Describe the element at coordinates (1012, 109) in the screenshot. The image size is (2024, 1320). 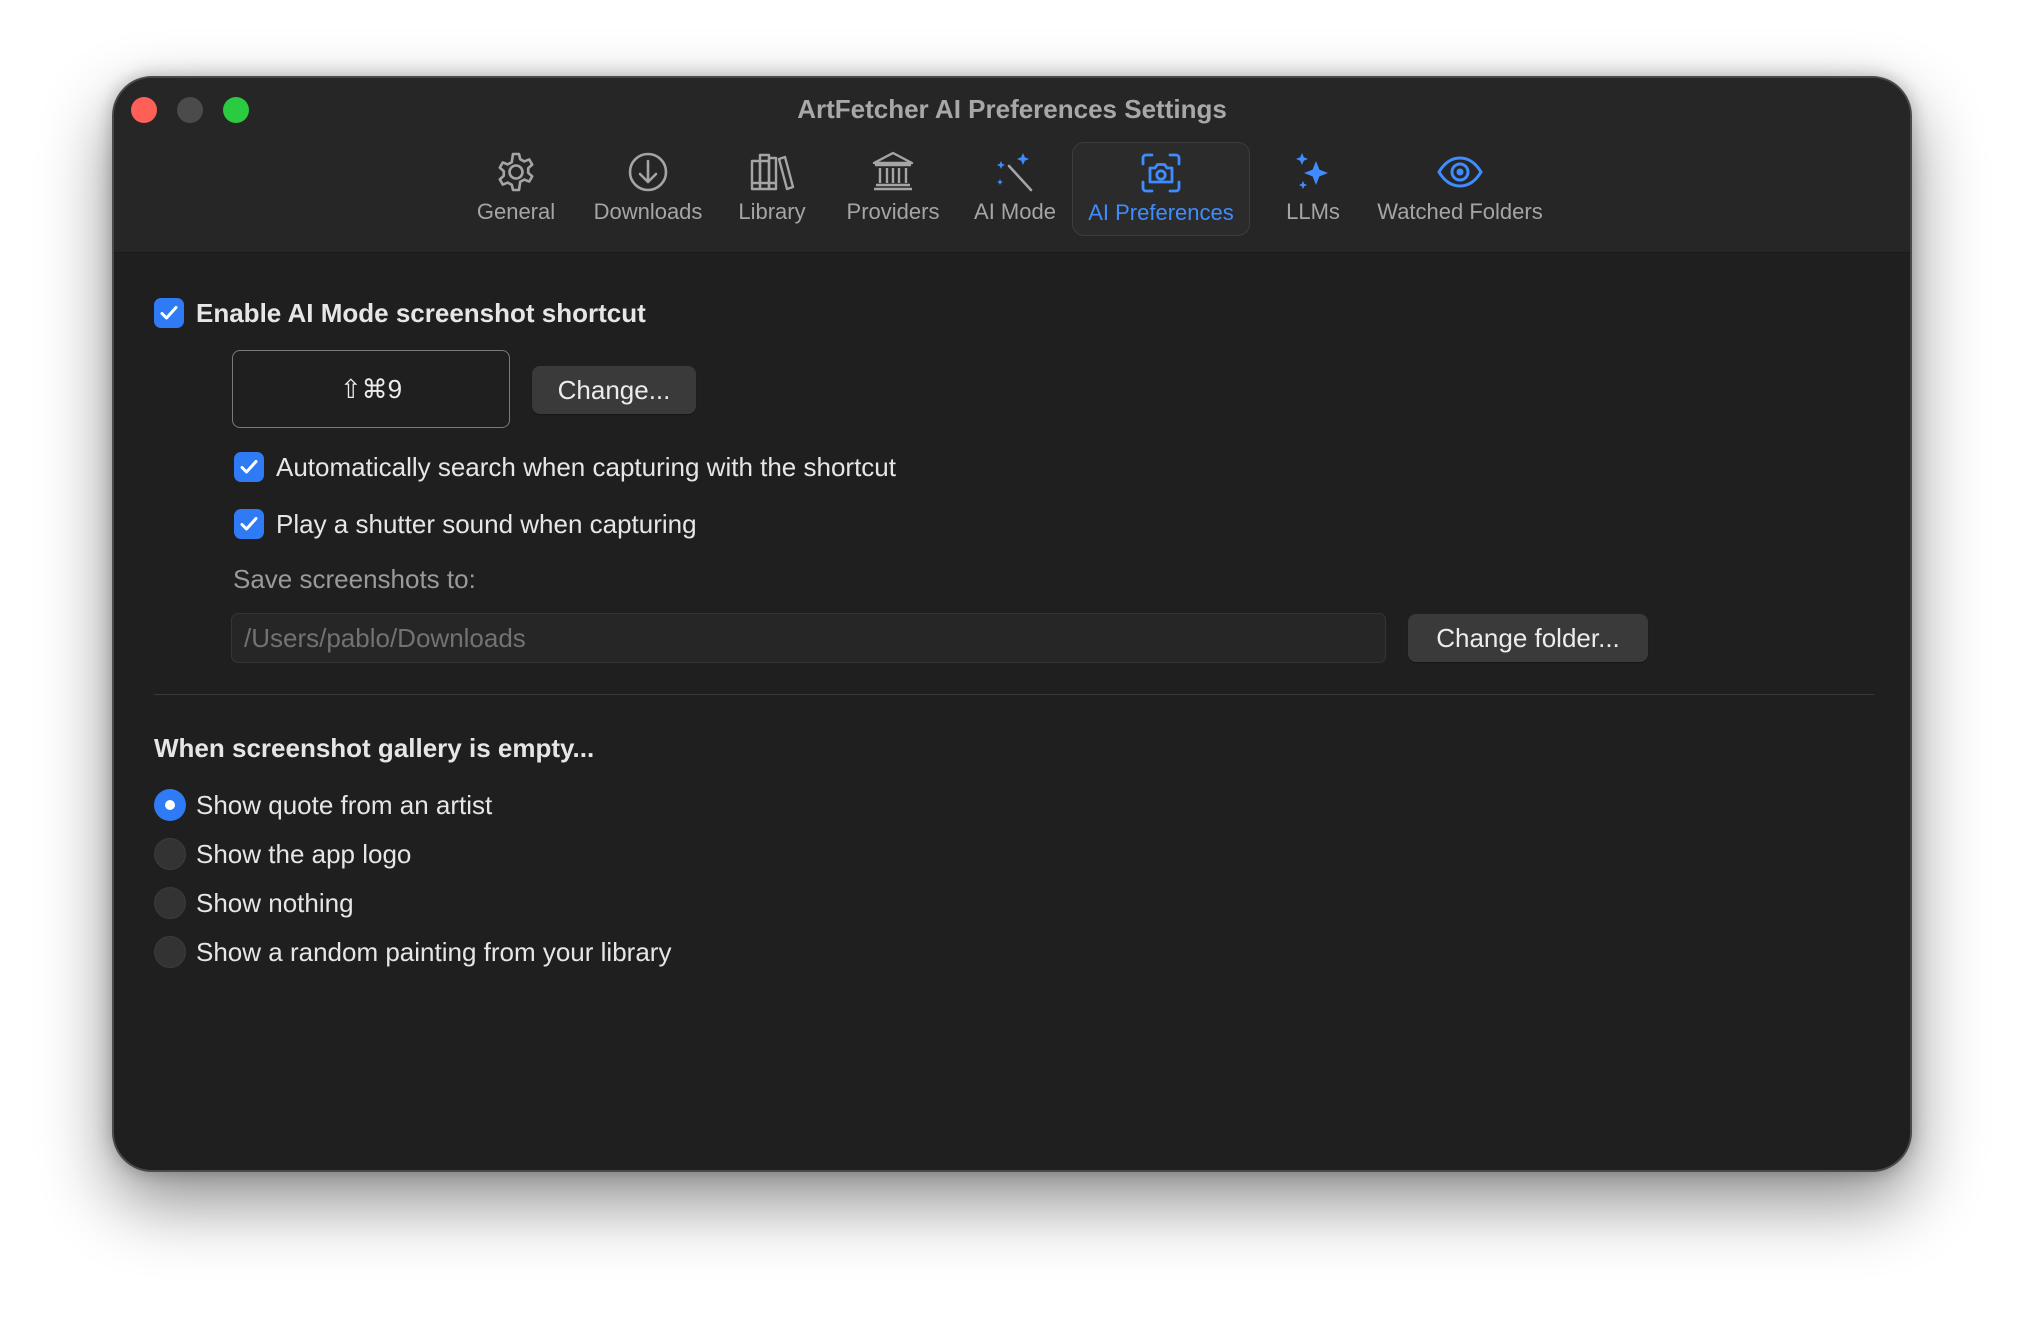
I see `window-title: ArtFetcher AI Preferences Settings` at that location.